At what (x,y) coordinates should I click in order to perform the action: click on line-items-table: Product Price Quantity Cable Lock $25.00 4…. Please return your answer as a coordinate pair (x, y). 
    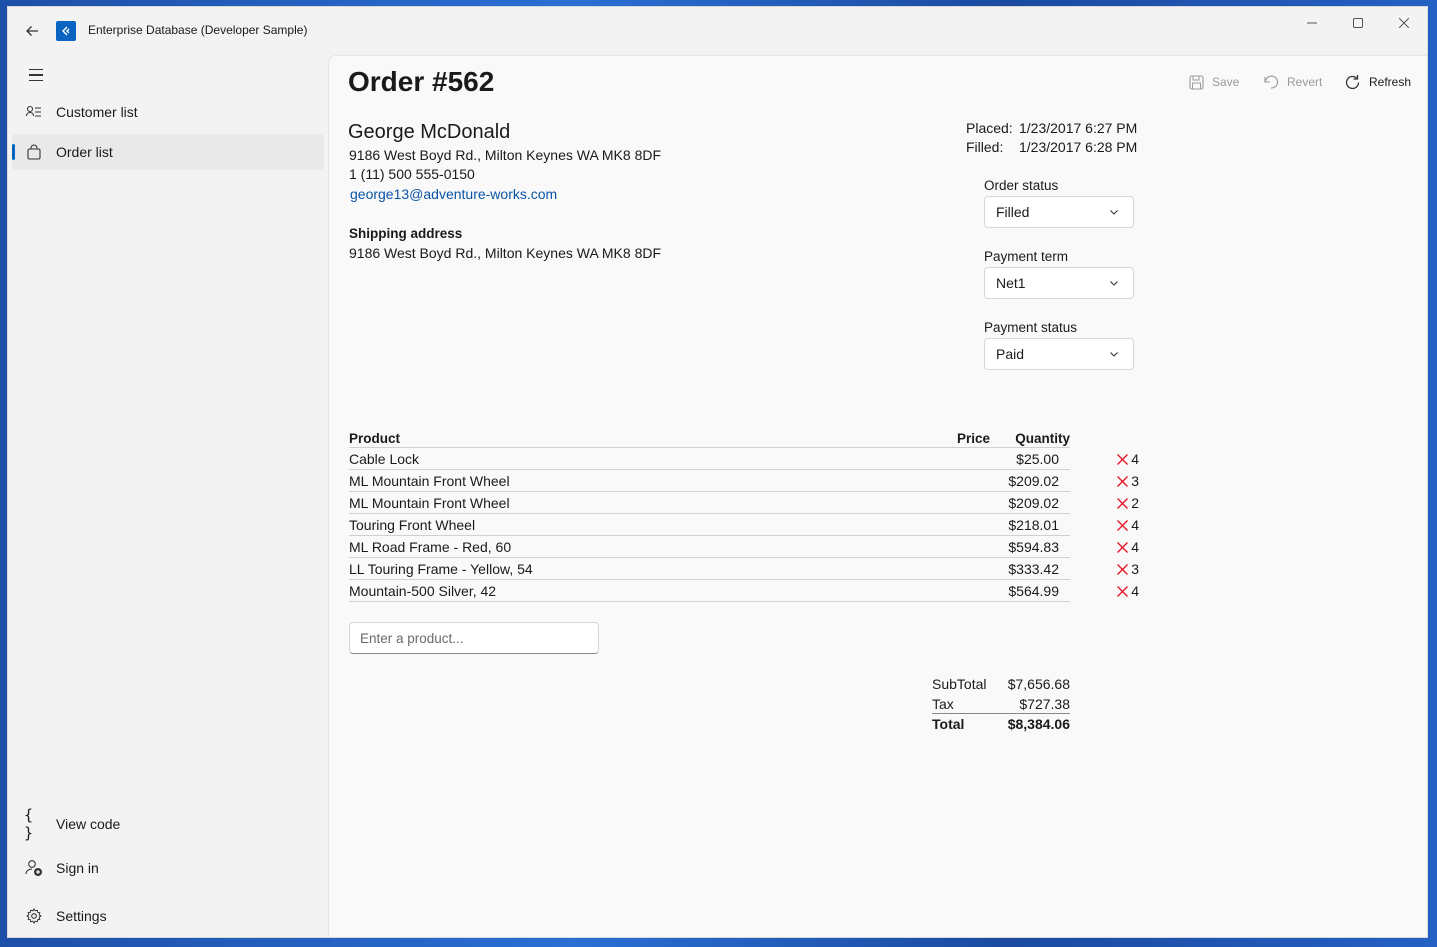
    Looking at the image, I should click on (744, 515).